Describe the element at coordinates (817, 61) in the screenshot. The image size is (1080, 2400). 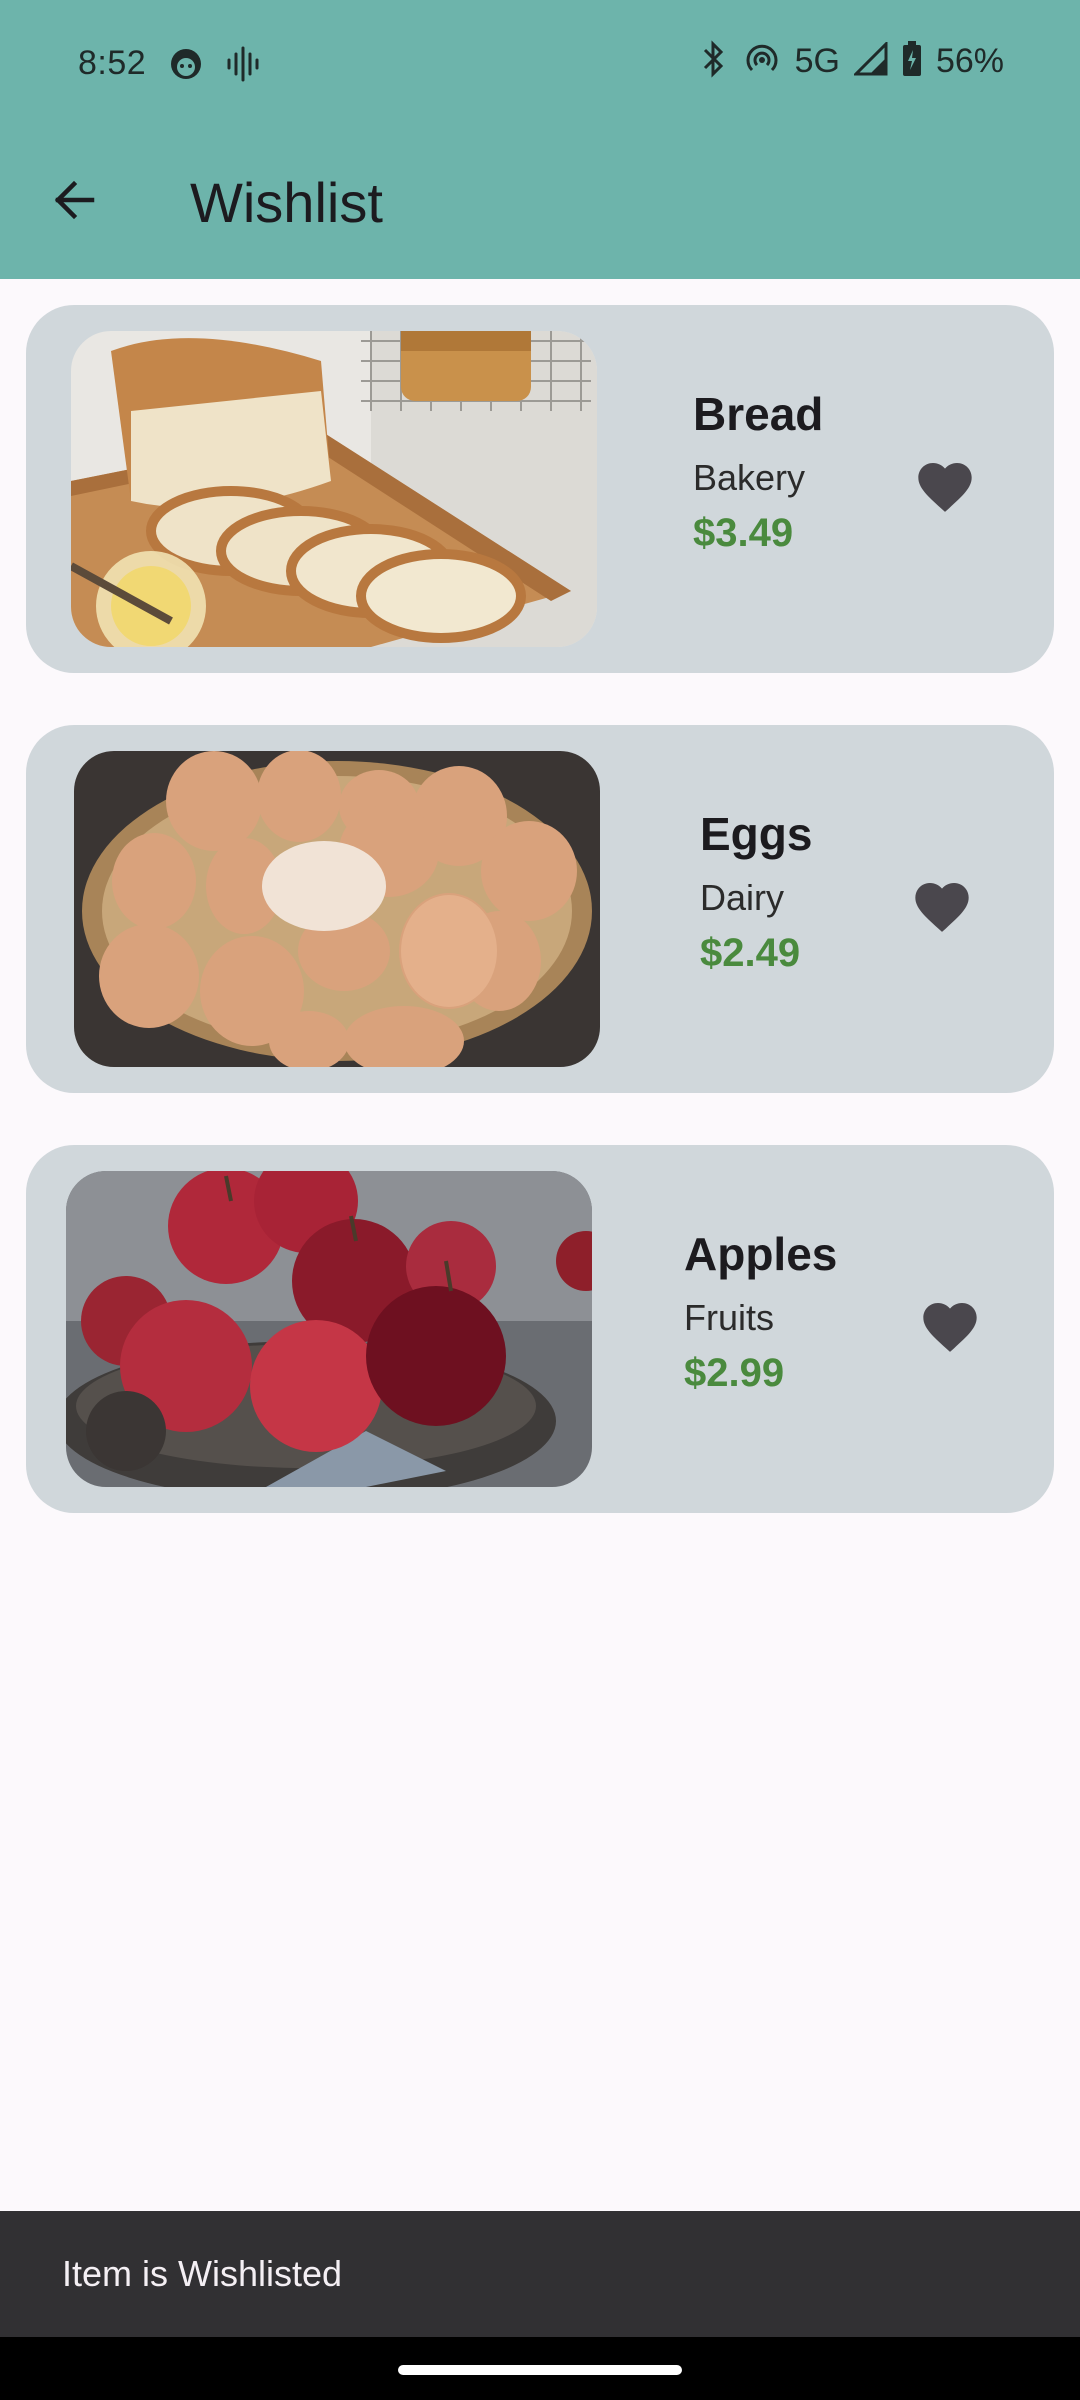
I see `network-type: 5G` at that location.